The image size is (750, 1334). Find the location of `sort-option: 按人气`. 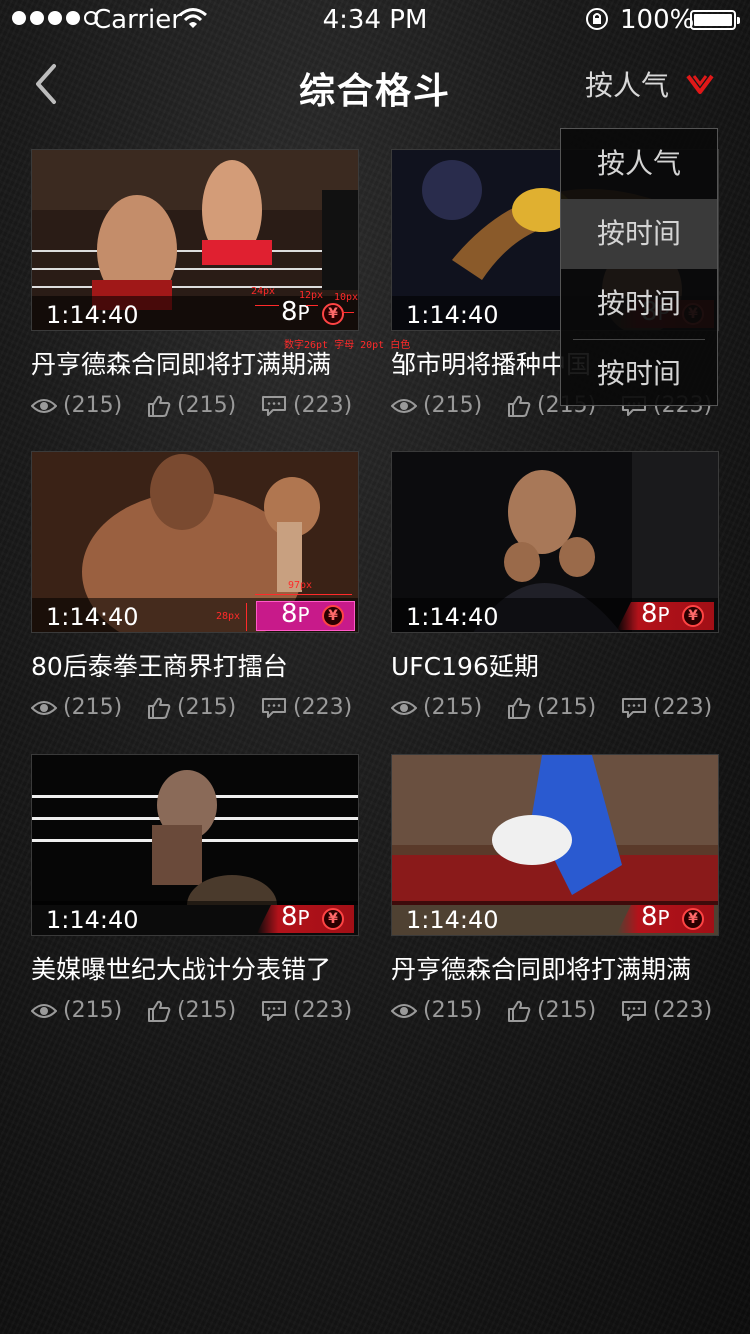

sort-option: 按人气 is located at coordinates (639, 164).